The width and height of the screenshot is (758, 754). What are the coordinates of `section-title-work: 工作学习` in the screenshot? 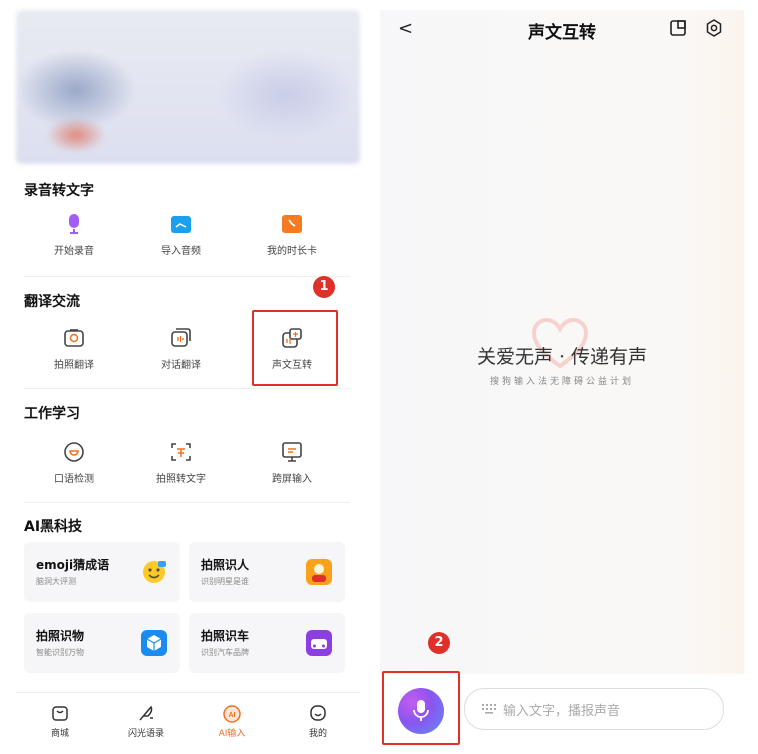 It's located at (52, 414).